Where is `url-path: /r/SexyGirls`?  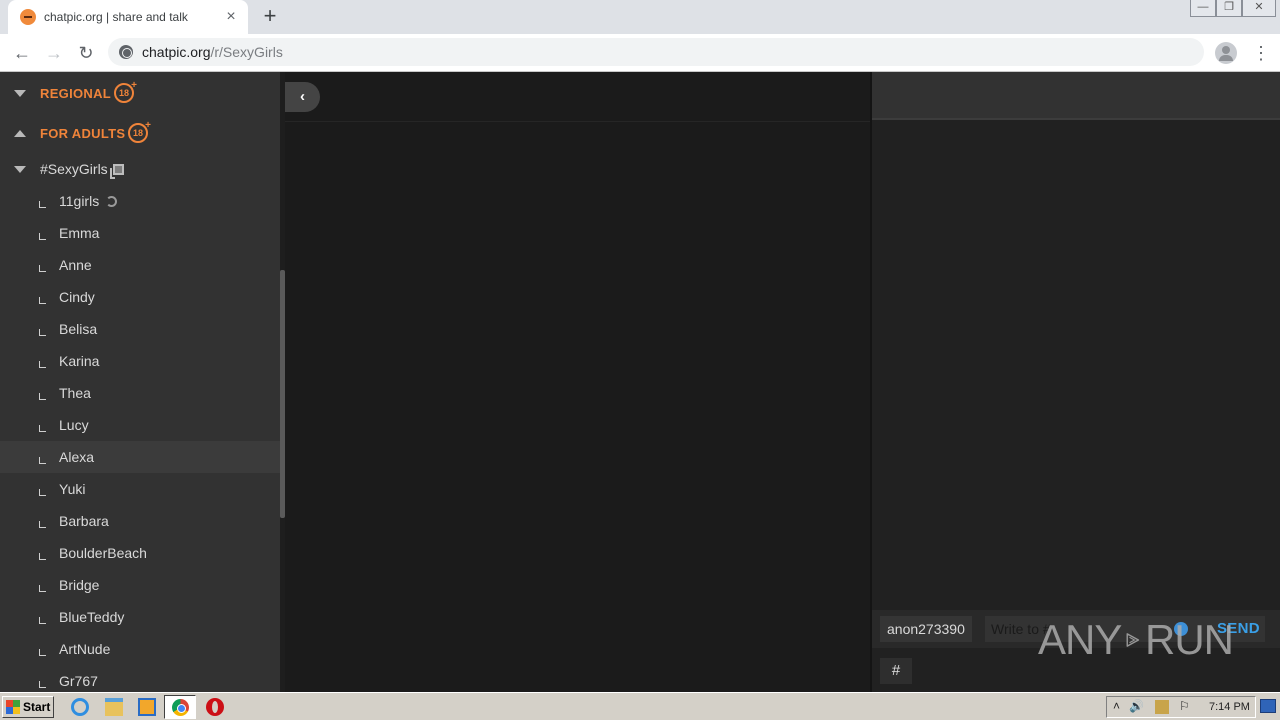 url-path: /r/SexyGirls is located at coordinates (246, 52).